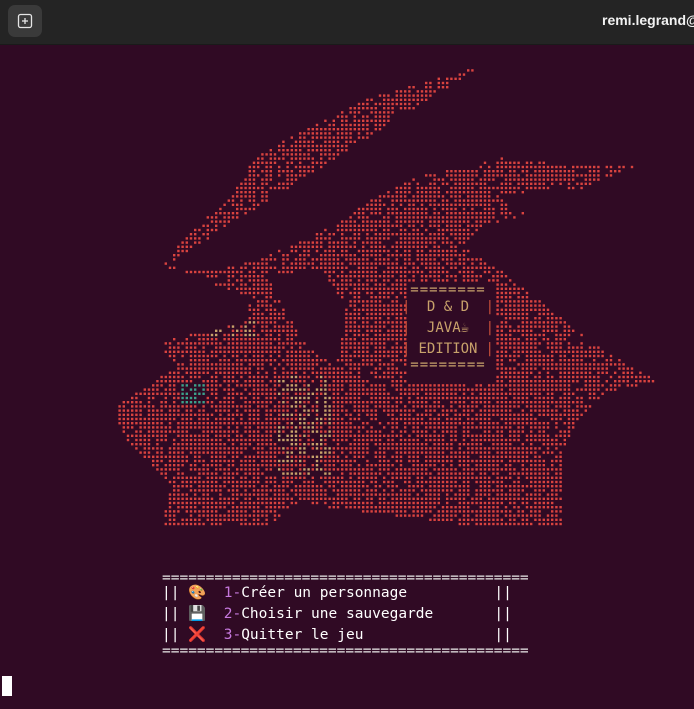 This screenshot has width=694, height=709. What do you see at coordinates (337, 593) in the screenshot?
I see `menu-item-create-character: || 🎨 1-Créer un personnage ||` at bounding box center [337, 593].